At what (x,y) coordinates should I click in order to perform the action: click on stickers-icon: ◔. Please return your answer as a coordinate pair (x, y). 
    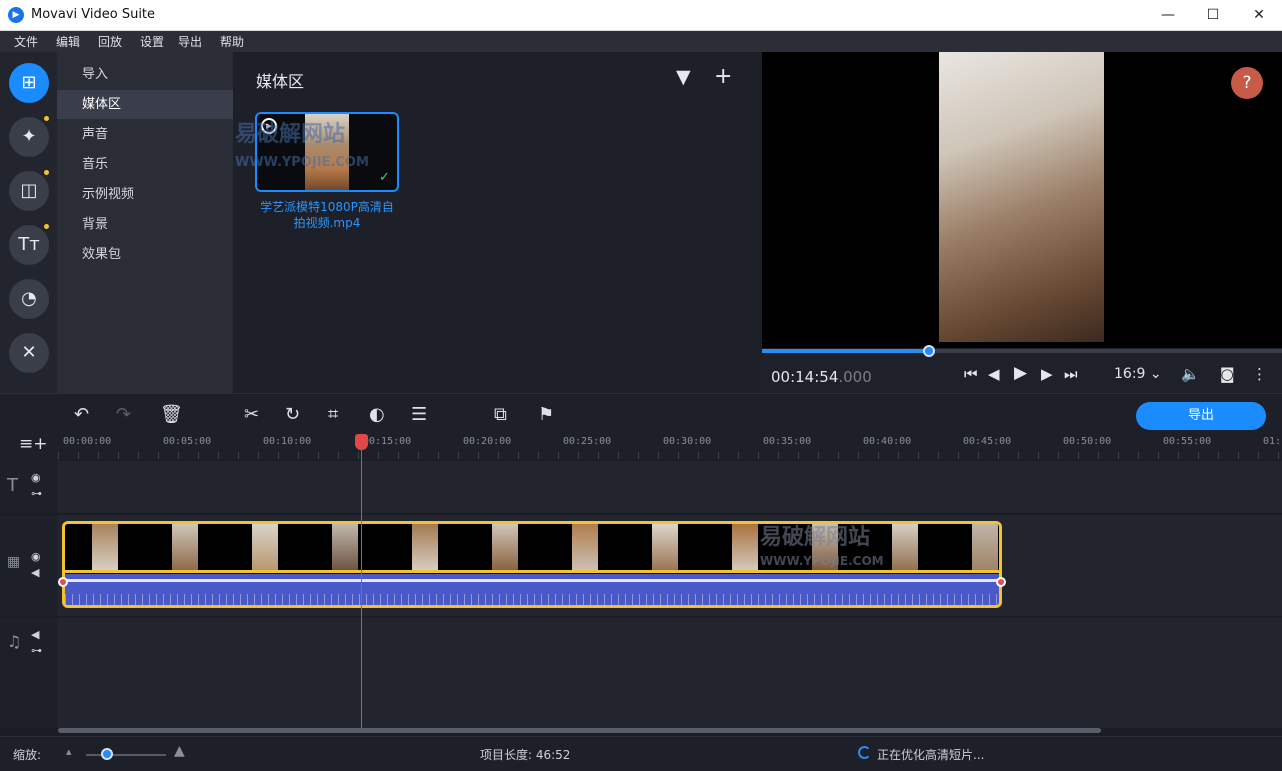
    Looking at the image, I should click on (29, 299).